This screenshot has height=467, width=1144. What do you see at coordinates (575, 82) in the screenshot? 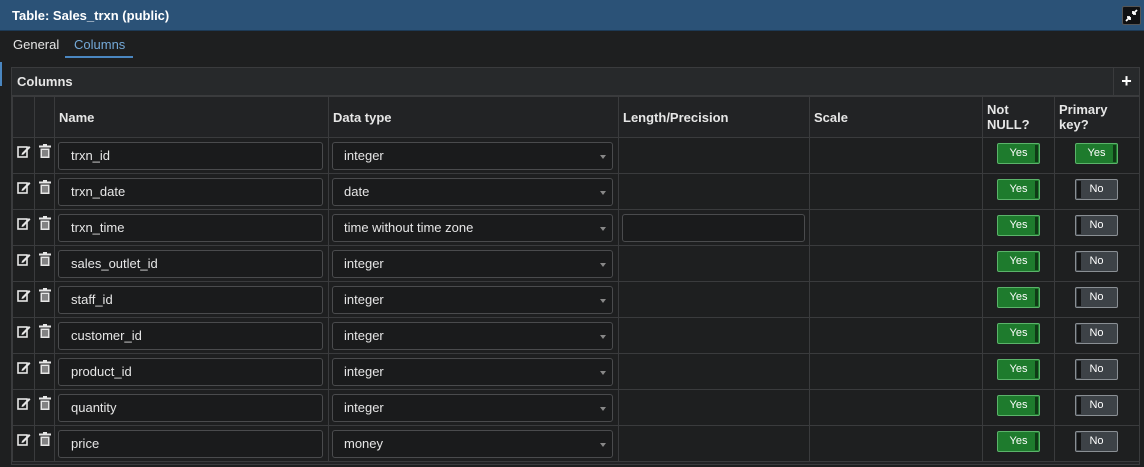
I see `columns-panel-header: Columns +` at bounding box center [575, 82].